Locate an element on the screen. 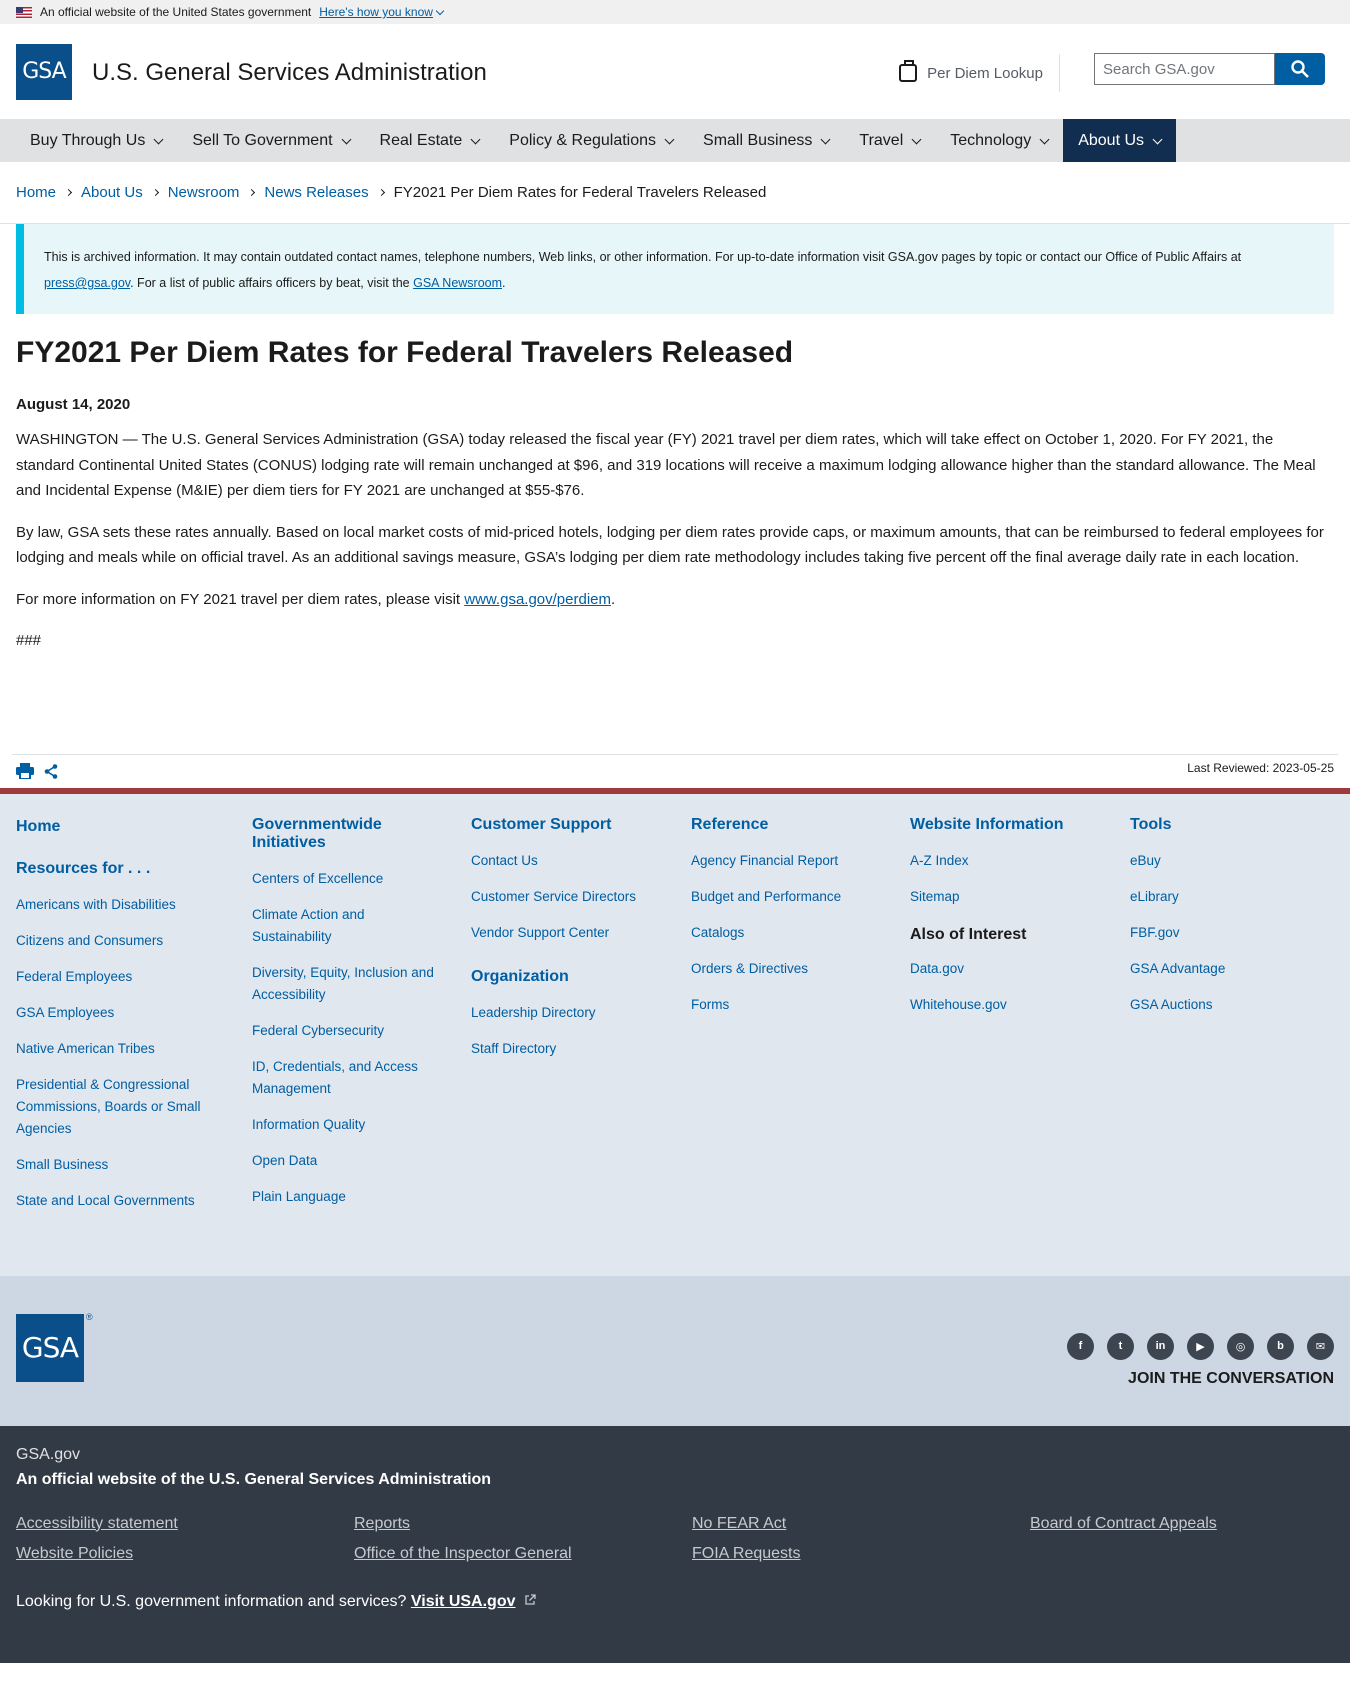  footer-link: Orders & Directives is located at coordinates (800, 969).